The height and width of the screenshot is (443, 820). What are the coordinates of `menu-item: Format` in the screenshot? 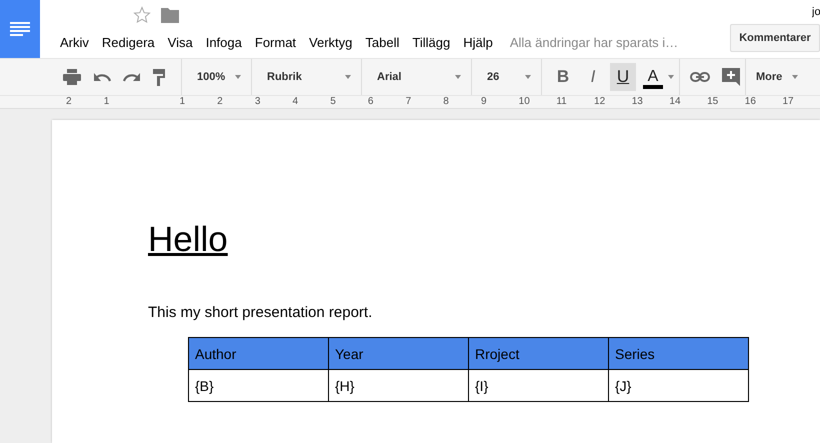 It's located at (275, 42).